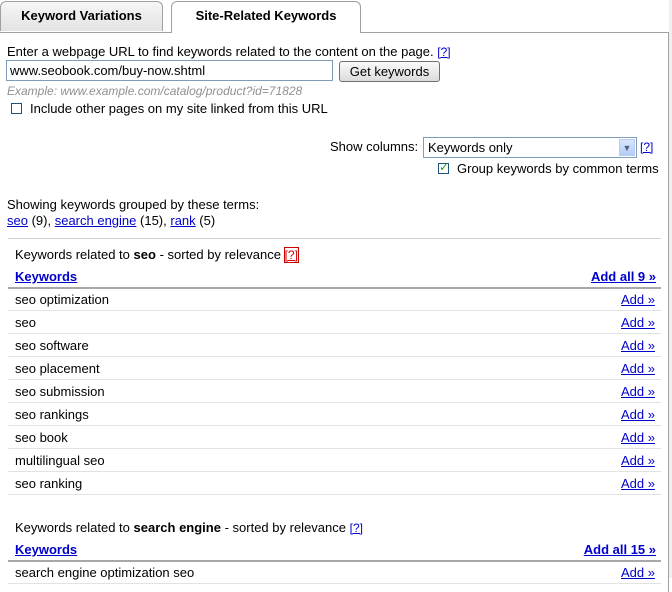 This screenshot has width=672, height=592. I want to click on show-columns-selected: Keywords only, so click(470, 147).